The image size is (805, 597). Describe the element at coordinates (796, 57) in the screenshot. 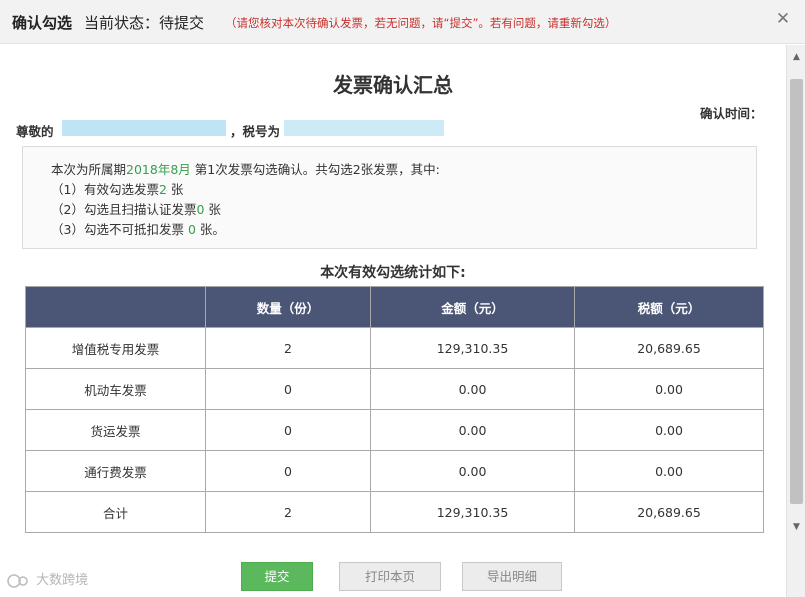

I see `scroll-up-icon: ▲` at that location.